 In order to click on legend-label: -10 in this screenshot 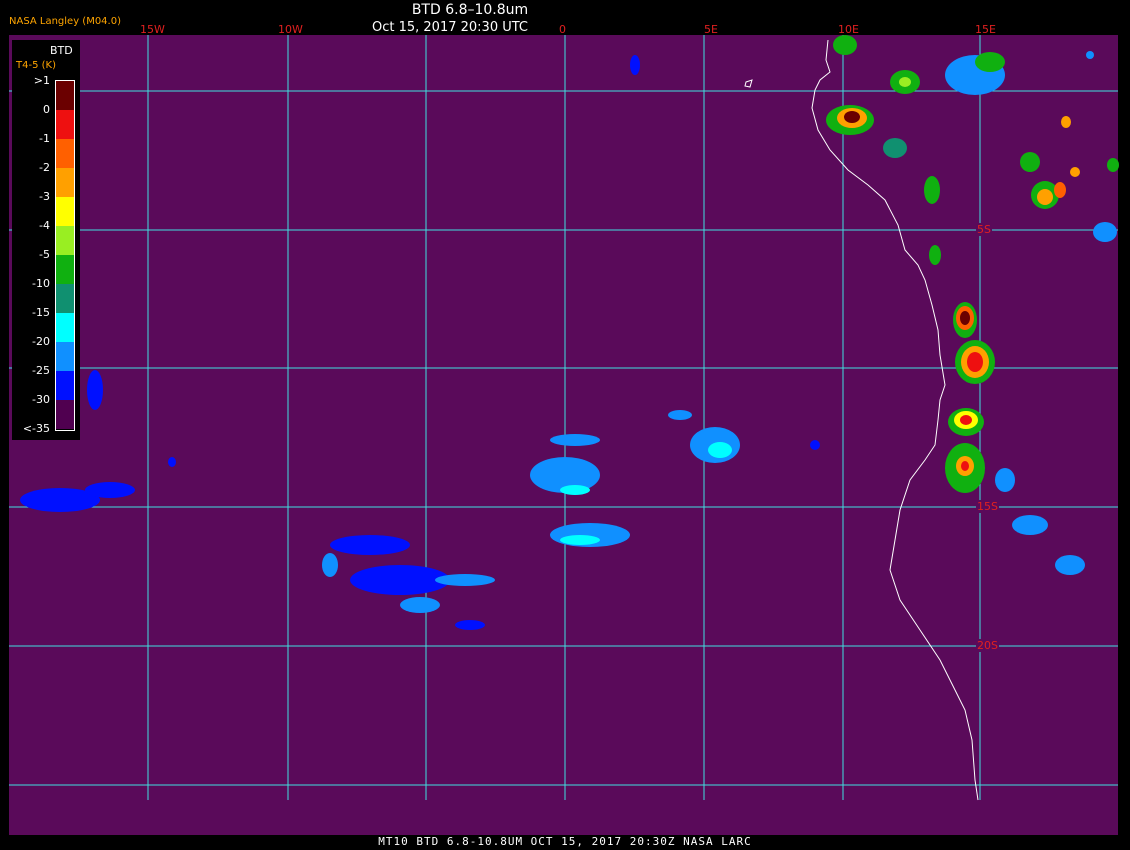, I will do `click(41, 283)`.